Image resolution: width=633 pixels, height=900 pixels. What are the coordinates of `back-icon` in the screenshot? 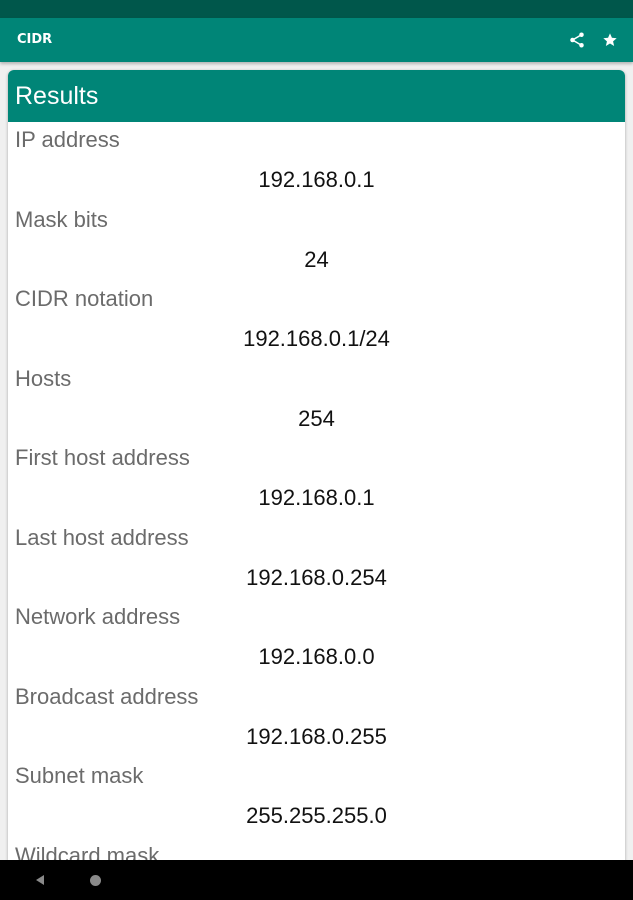 It's located at (40, 880).